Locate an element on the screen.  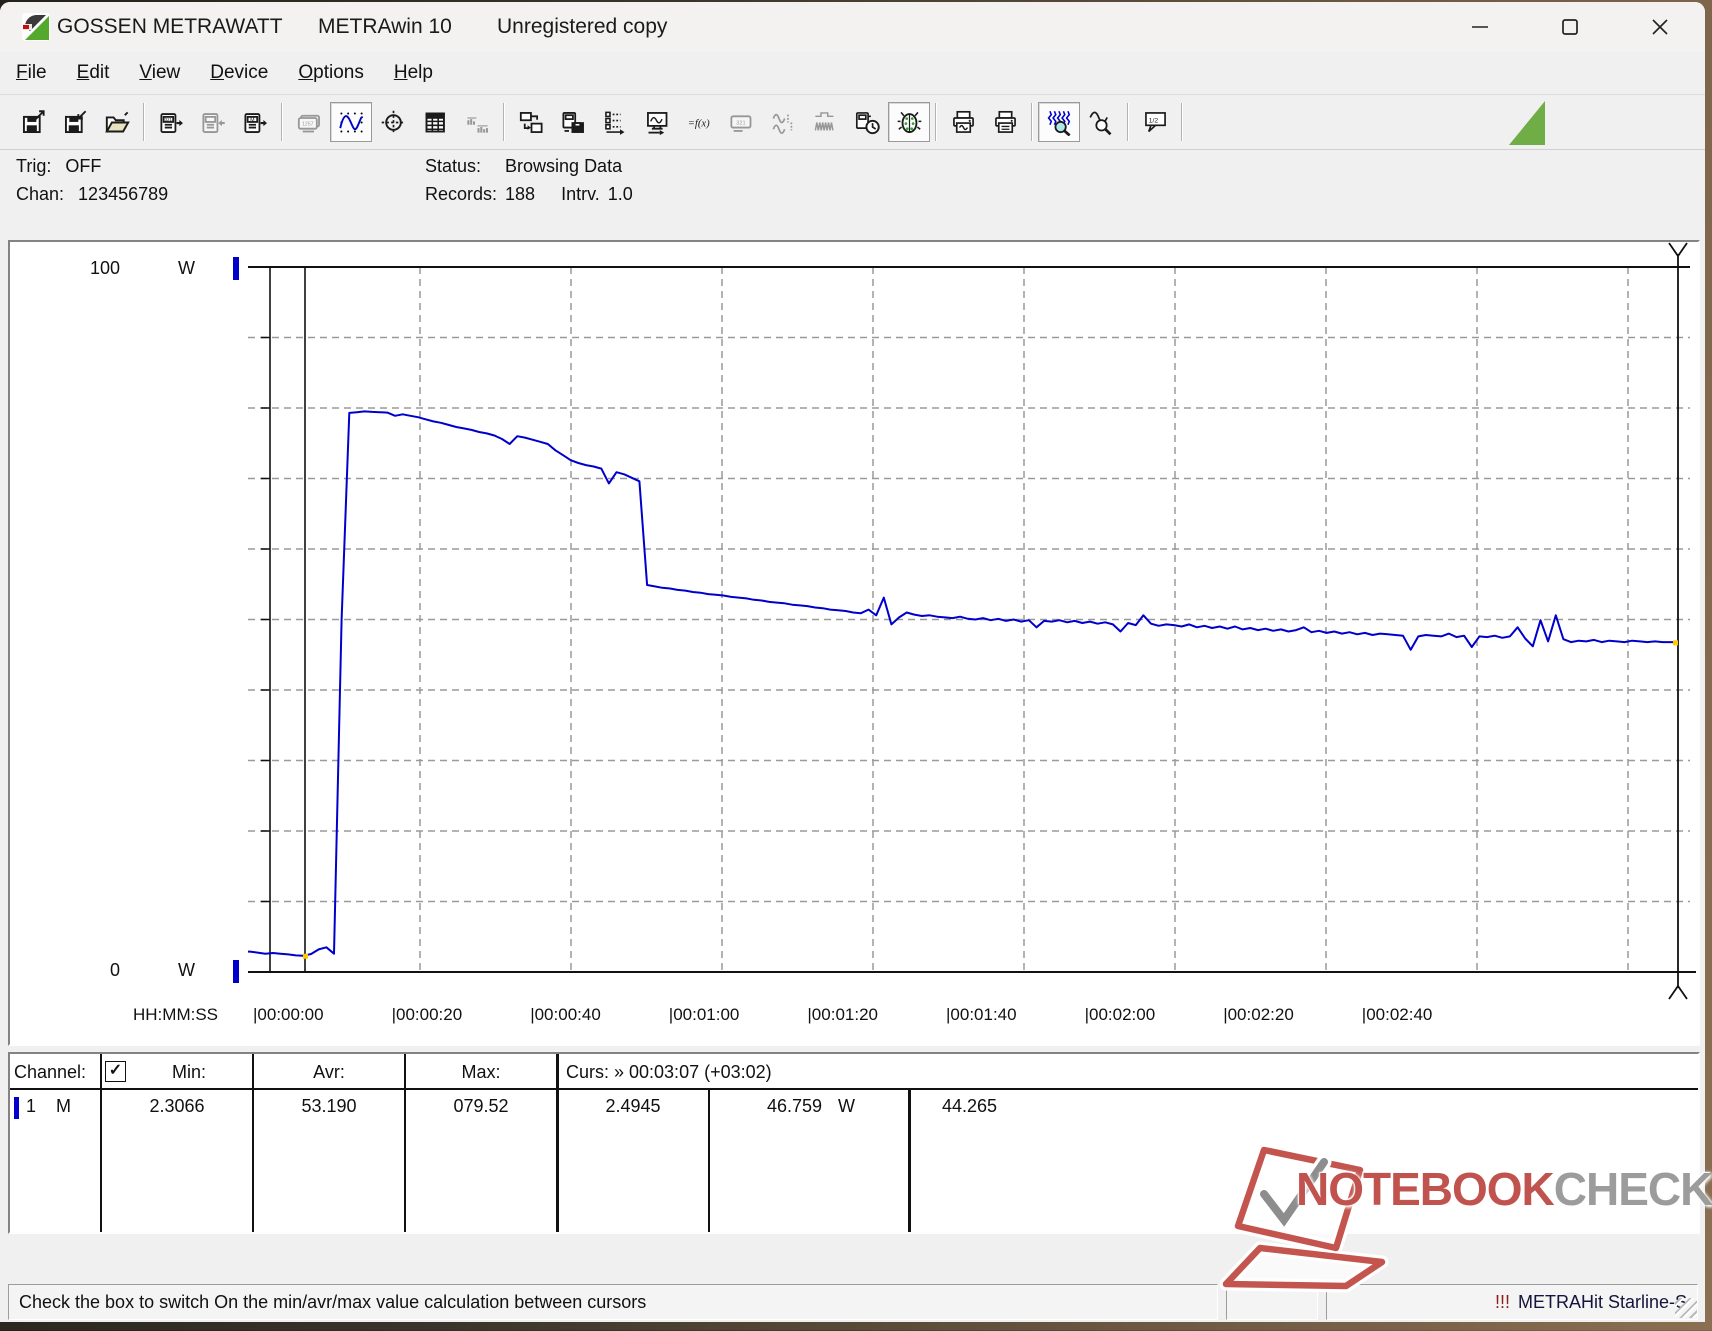
x-tick-label: |00:00:40 is located at coordinates (565, 1014).